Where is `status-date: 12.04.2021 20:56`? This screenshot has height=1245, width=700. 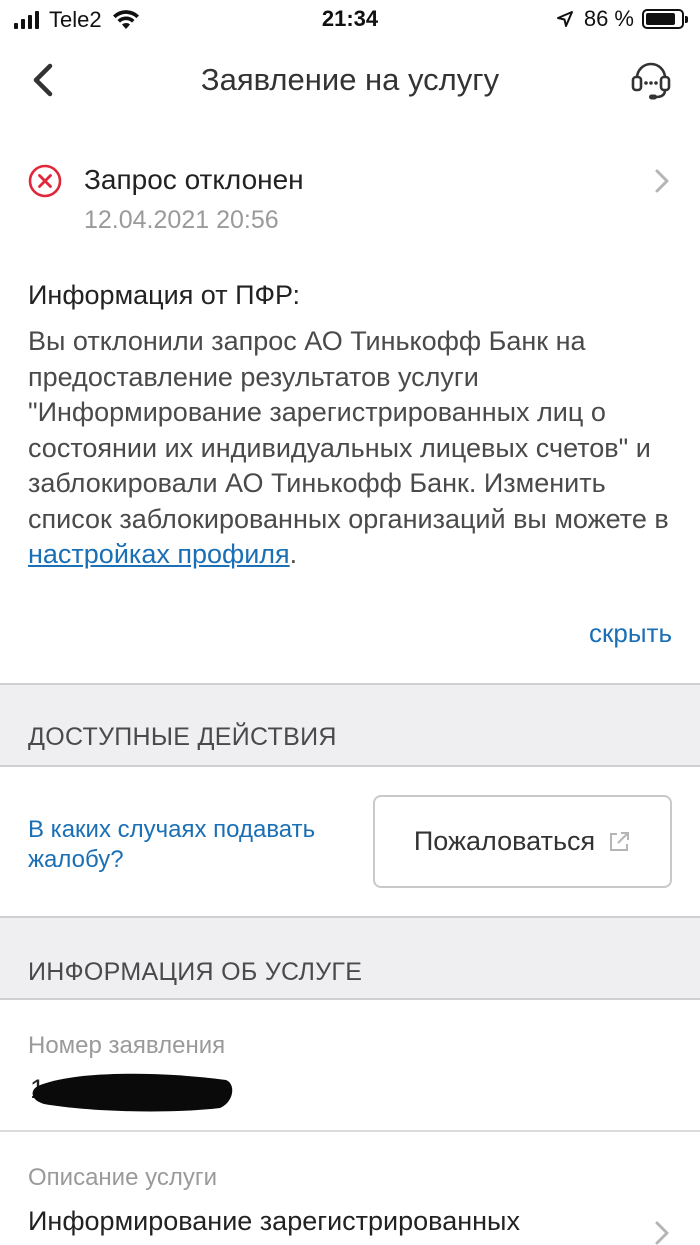 status-date: 12.04.2021 20:56 is located at coordinates (181, 220).